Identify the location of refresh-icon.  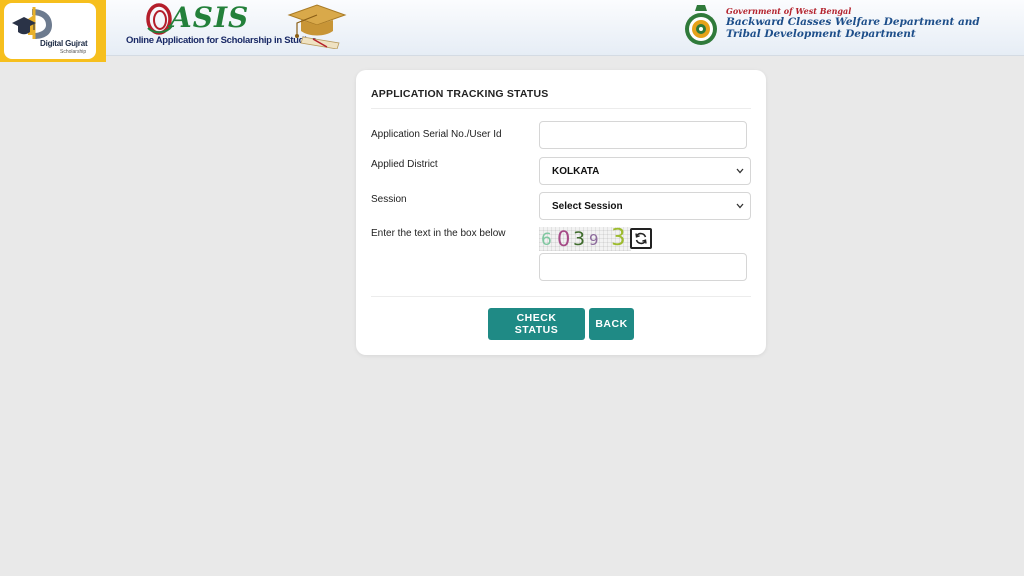
(641, 238).